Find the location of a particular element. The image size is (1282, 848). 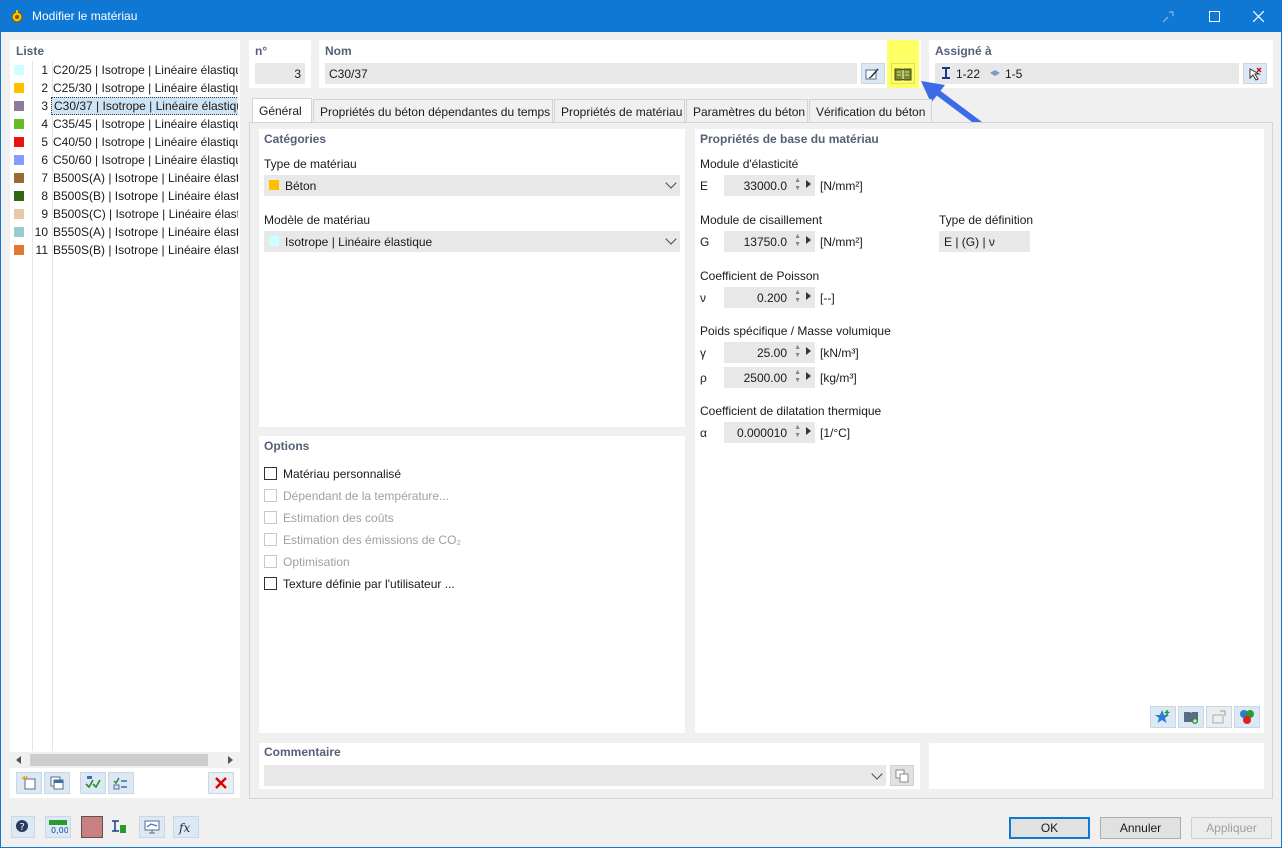

definition-type-field: E | (G) | ν is located at coordinates (984, 241).